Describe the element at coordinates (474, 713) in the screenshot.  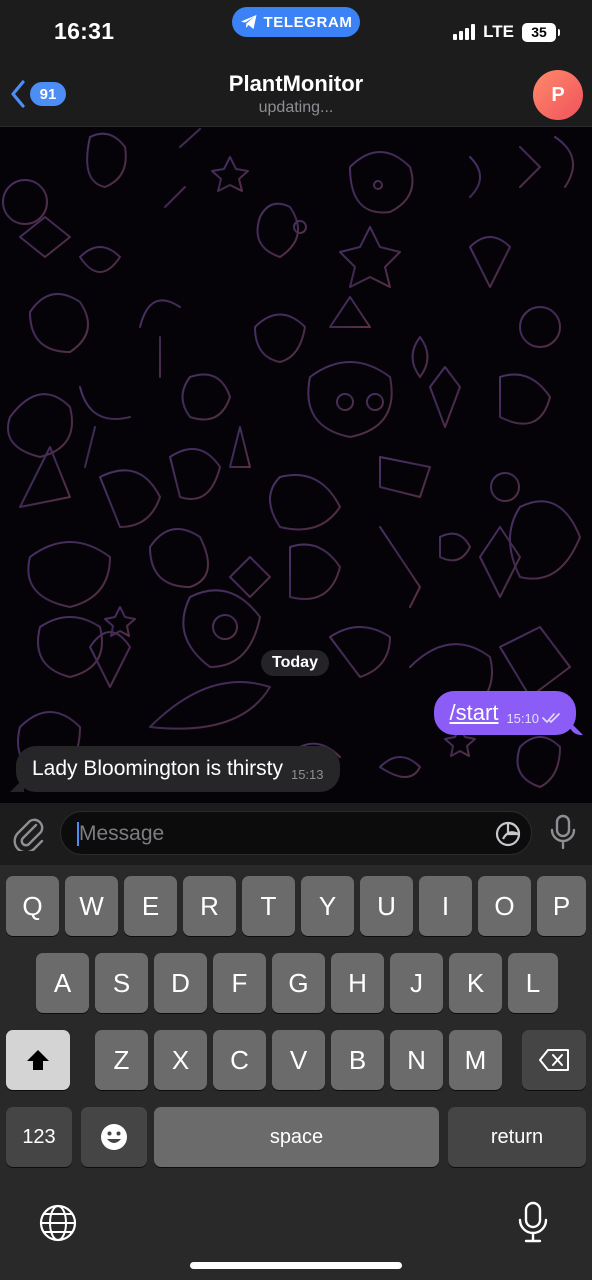
I see `bot-command-link: /start` at that location.